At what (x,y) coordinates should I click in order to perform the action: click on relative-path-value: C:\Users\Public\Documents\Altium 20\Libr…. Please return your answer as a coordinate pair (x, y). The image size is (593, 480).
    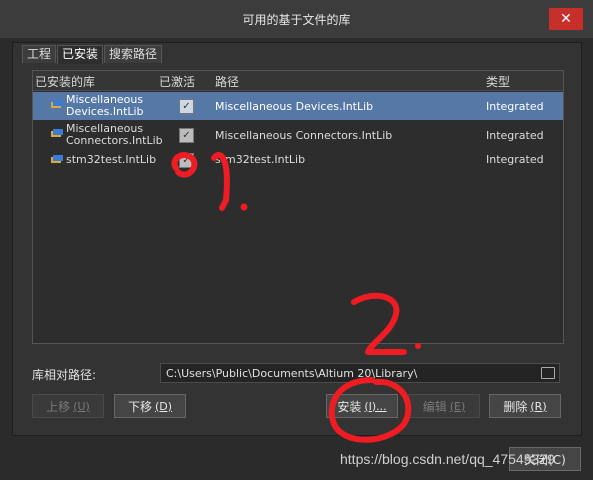
    Looking at the image, I should click on (292, 373).